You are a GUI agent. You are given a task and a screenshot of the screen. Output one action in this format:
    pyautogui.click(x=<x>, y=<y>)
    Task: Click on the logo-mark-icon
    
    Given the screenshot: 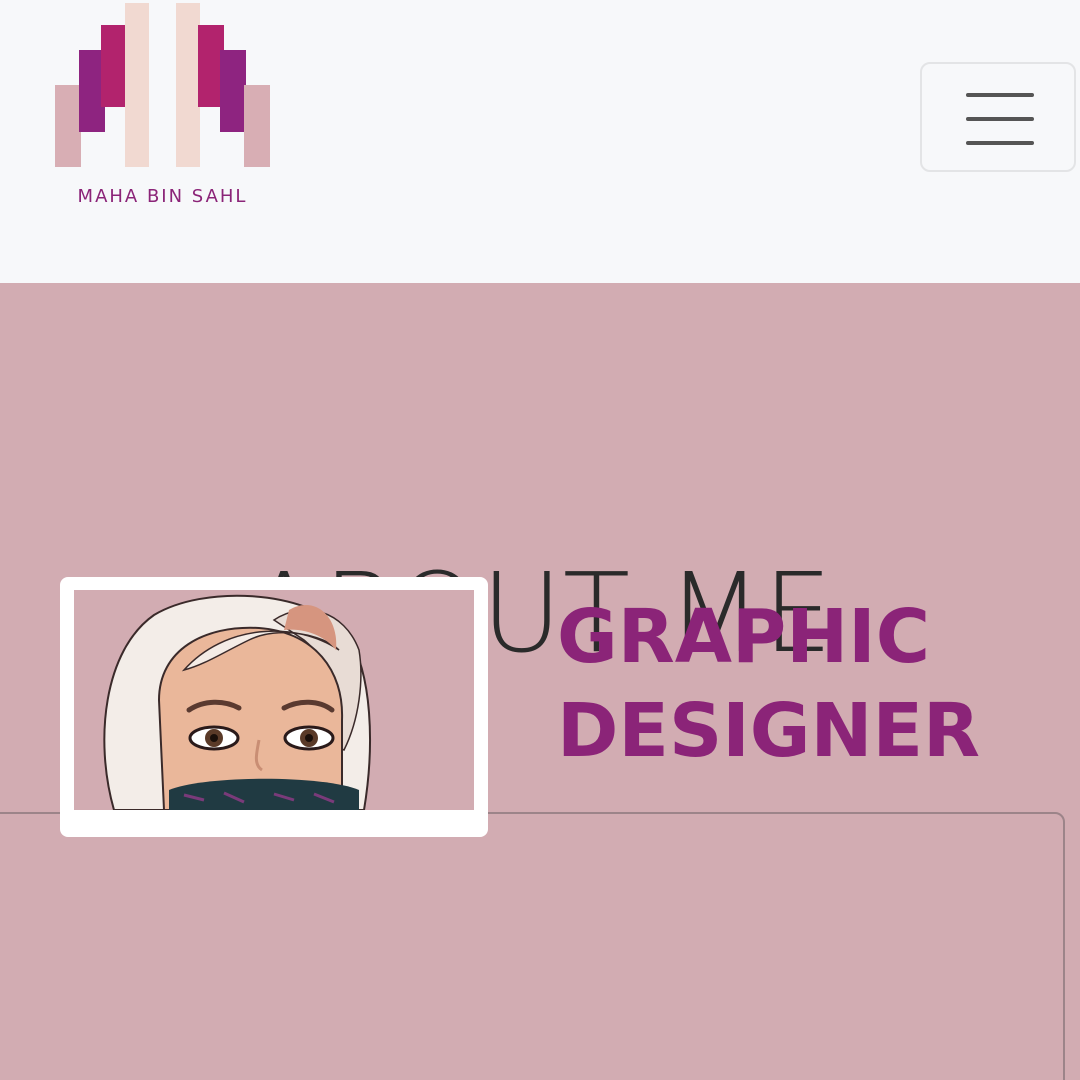 What is the action you would take?
    pyautogui.click(x=162, y=85)
    